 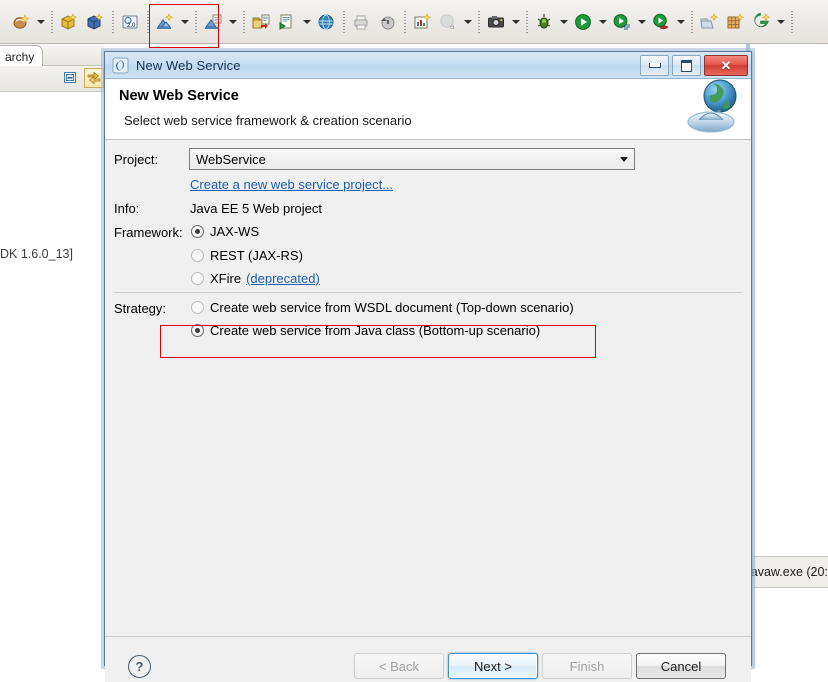 What do you see at coordinates (21, 22) in the screenshot?
I see `new-java-project-icon` at bounding box center [21, 22].